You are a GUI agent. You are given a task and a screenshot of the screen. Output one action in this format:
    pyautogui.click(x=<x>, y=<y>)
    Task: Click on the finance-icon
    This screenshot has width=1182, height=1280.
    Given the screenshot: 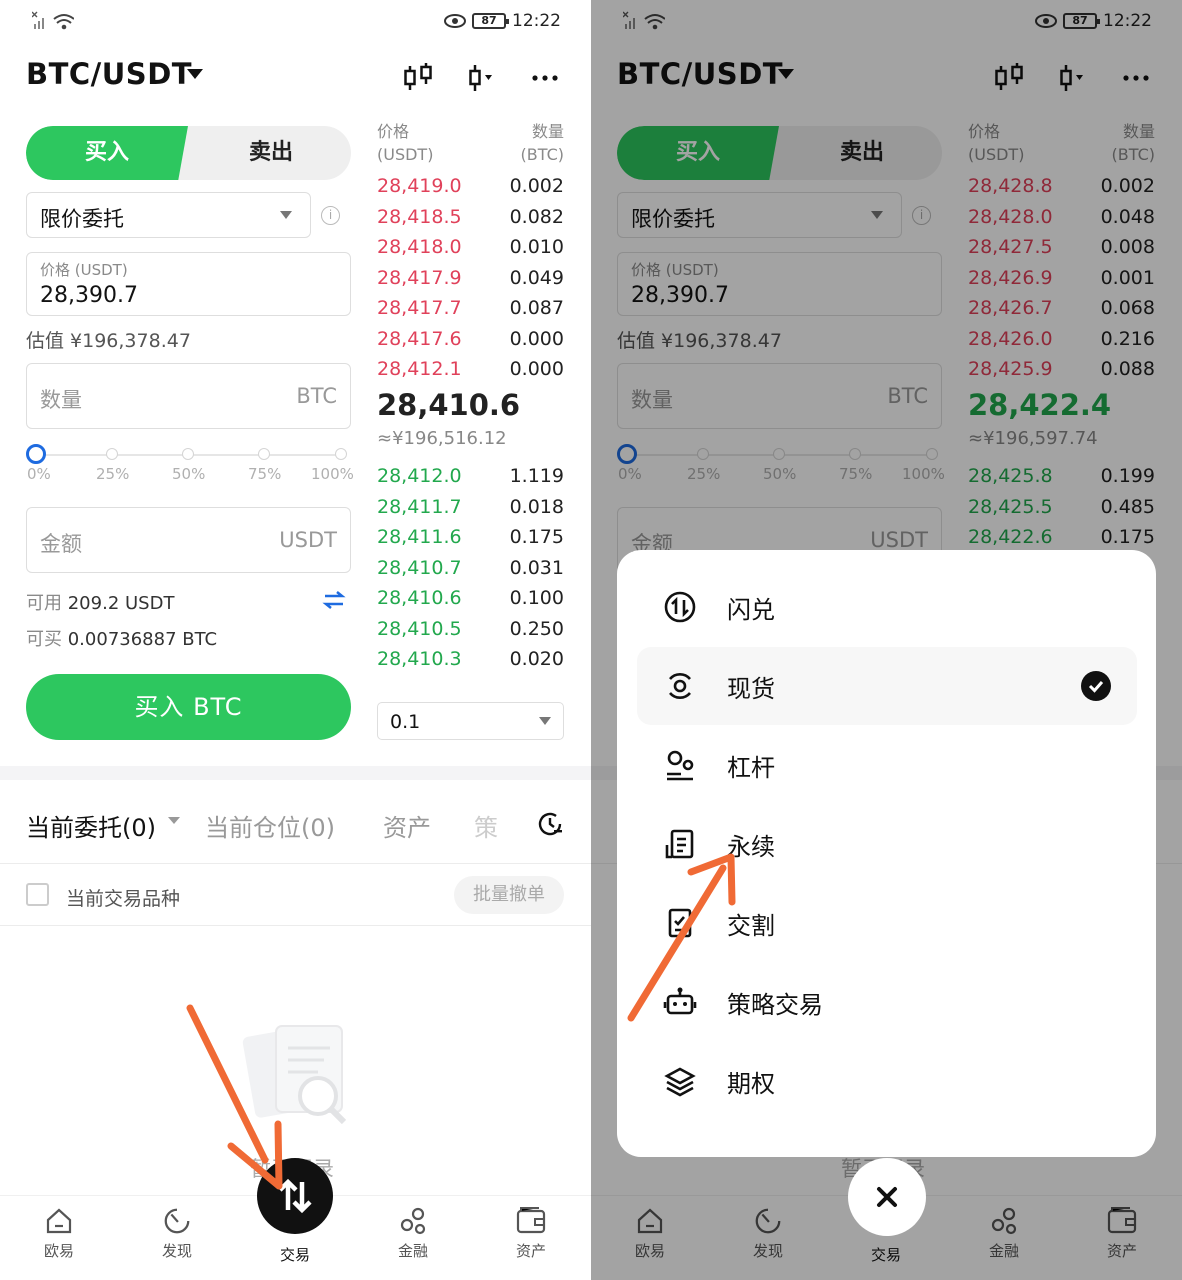 What is the action you would take?
    pyautogui.click(x=413, y=1221)
    